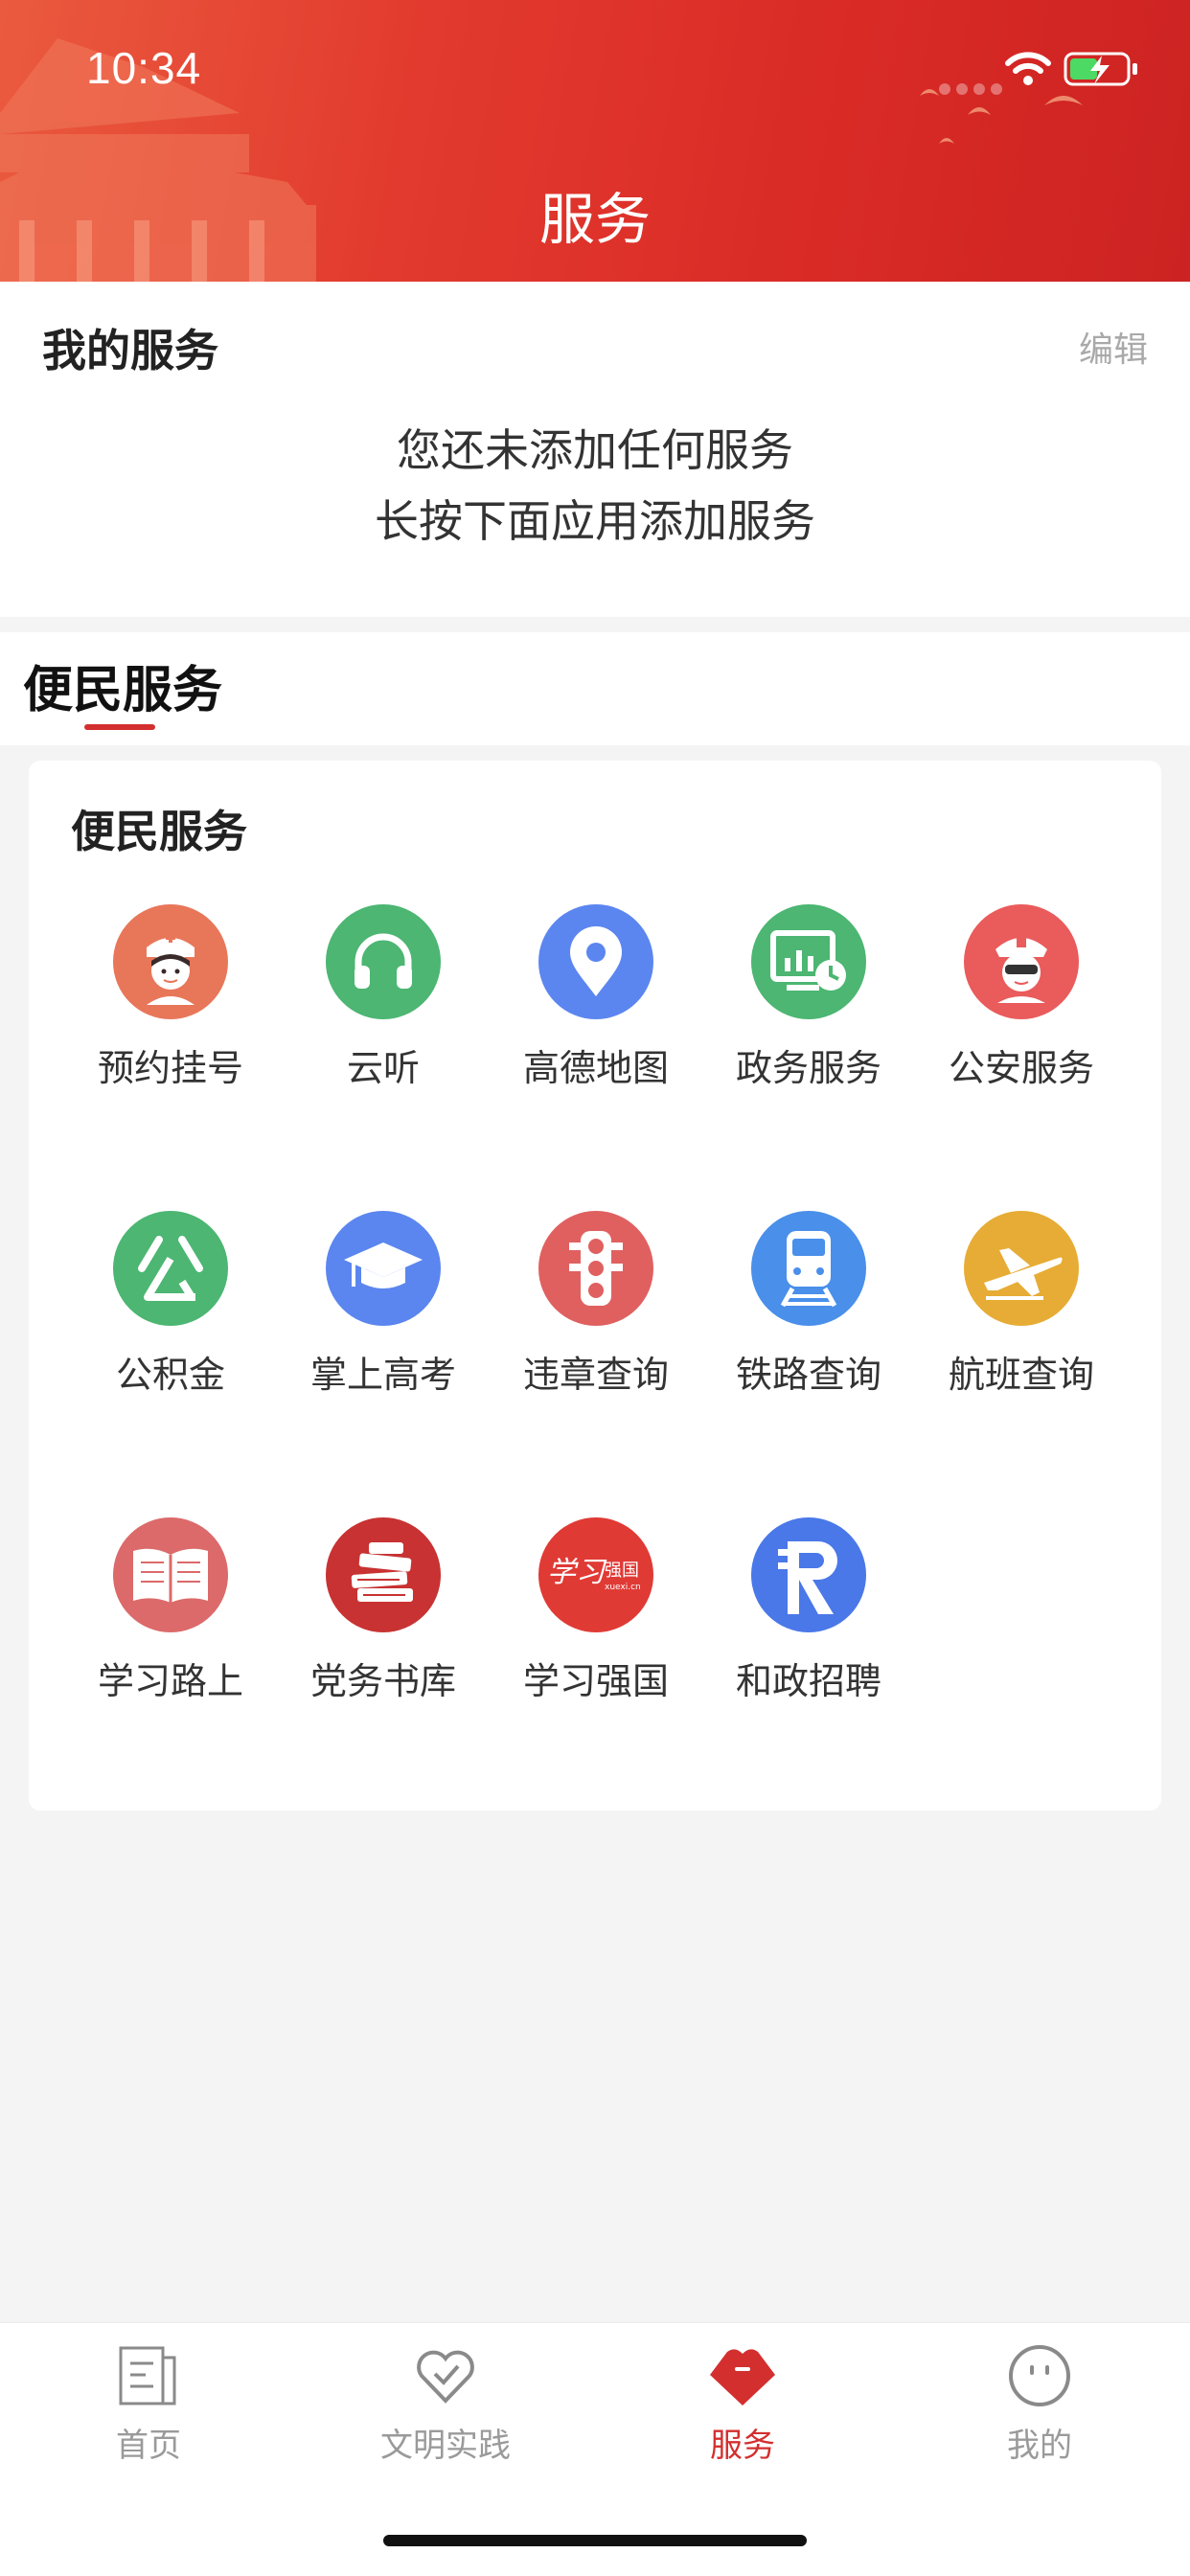 Image resolution: width=1190 pixels, height=2576 pixels. Describe the element at coordinates (382, 1375) in the screenshot. I see `service-label: 掌上高考` at that location.